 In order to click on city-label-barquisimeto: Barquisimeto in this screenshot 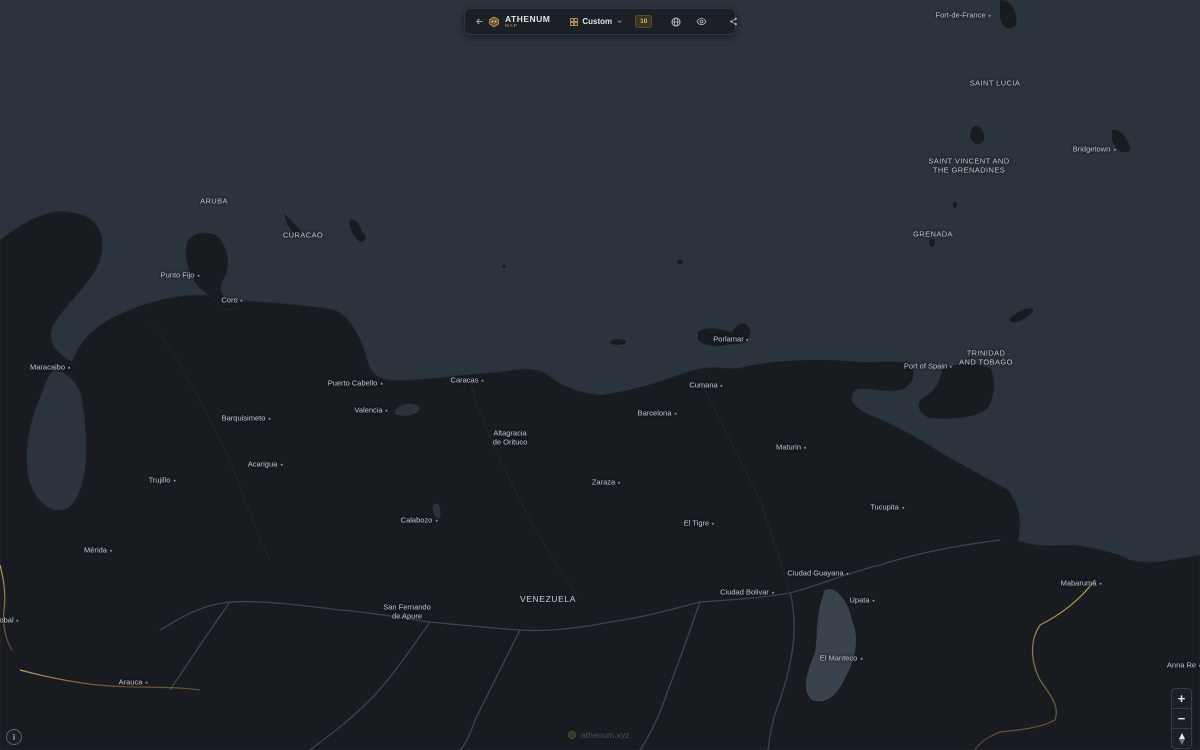, I will do `click(246, 419)`.